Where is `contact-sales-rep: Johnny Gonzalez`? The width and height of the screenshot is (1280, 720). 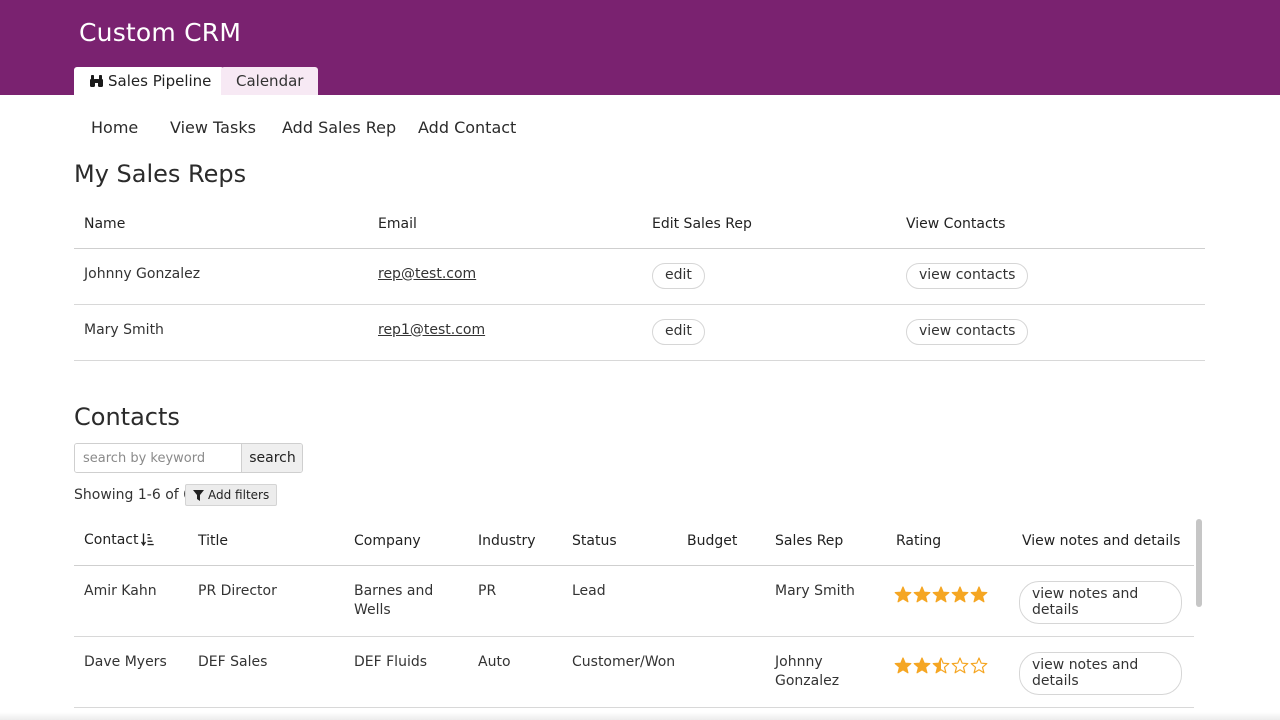 contact-sales-rep: Johnny Gonzalez is located at coordinates (807, 671).